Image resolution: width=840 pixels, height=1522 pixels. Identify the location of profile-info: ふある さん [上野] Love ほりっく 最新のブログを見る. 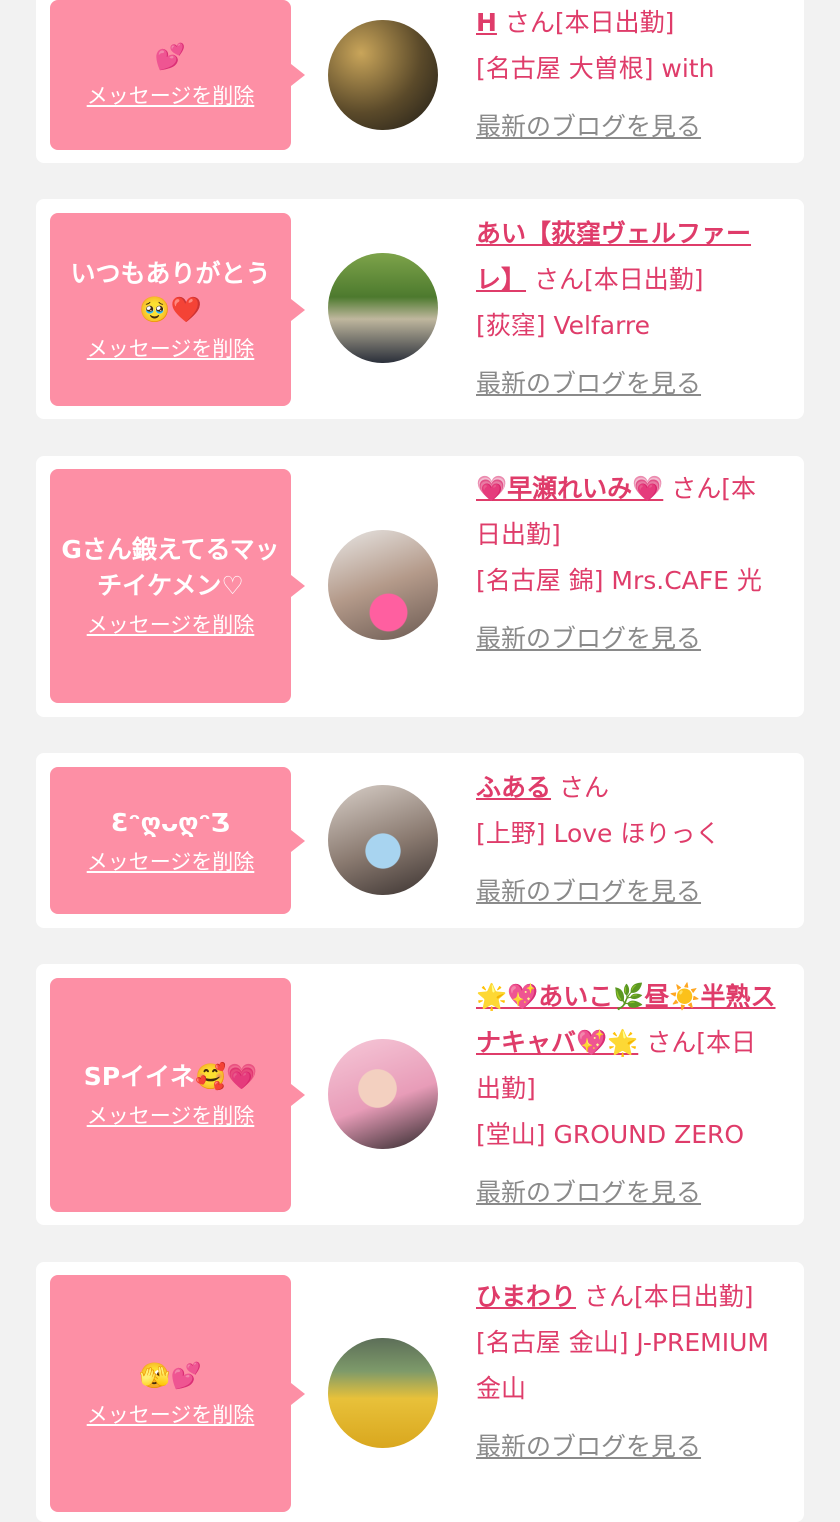
(628, 840).